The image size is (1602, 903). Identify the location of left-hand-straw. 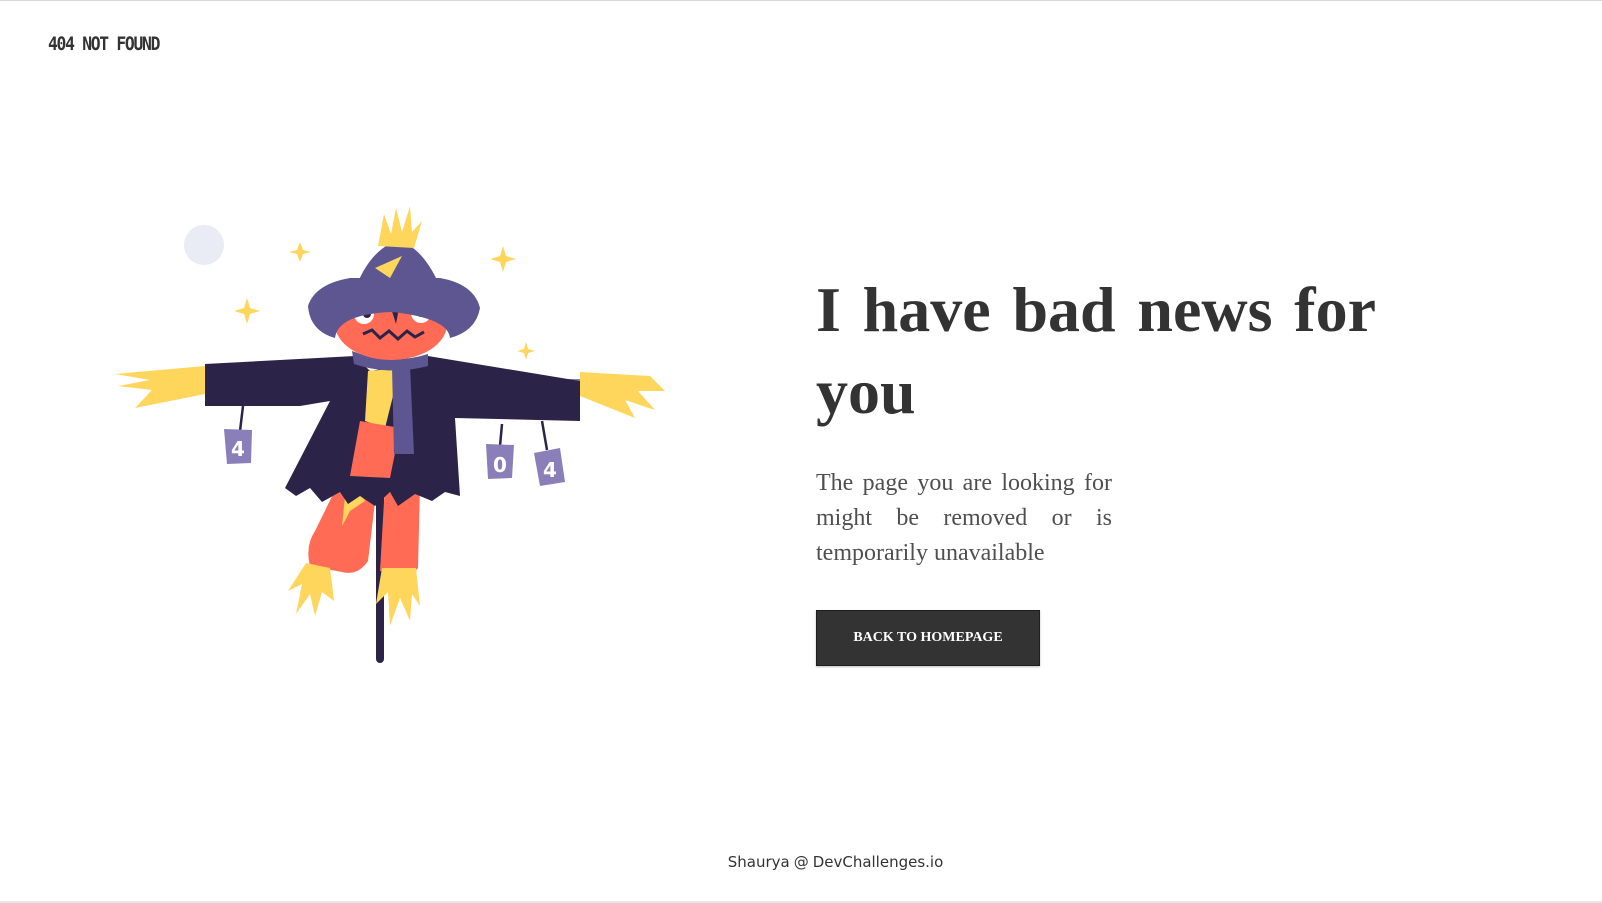
(160, 387).